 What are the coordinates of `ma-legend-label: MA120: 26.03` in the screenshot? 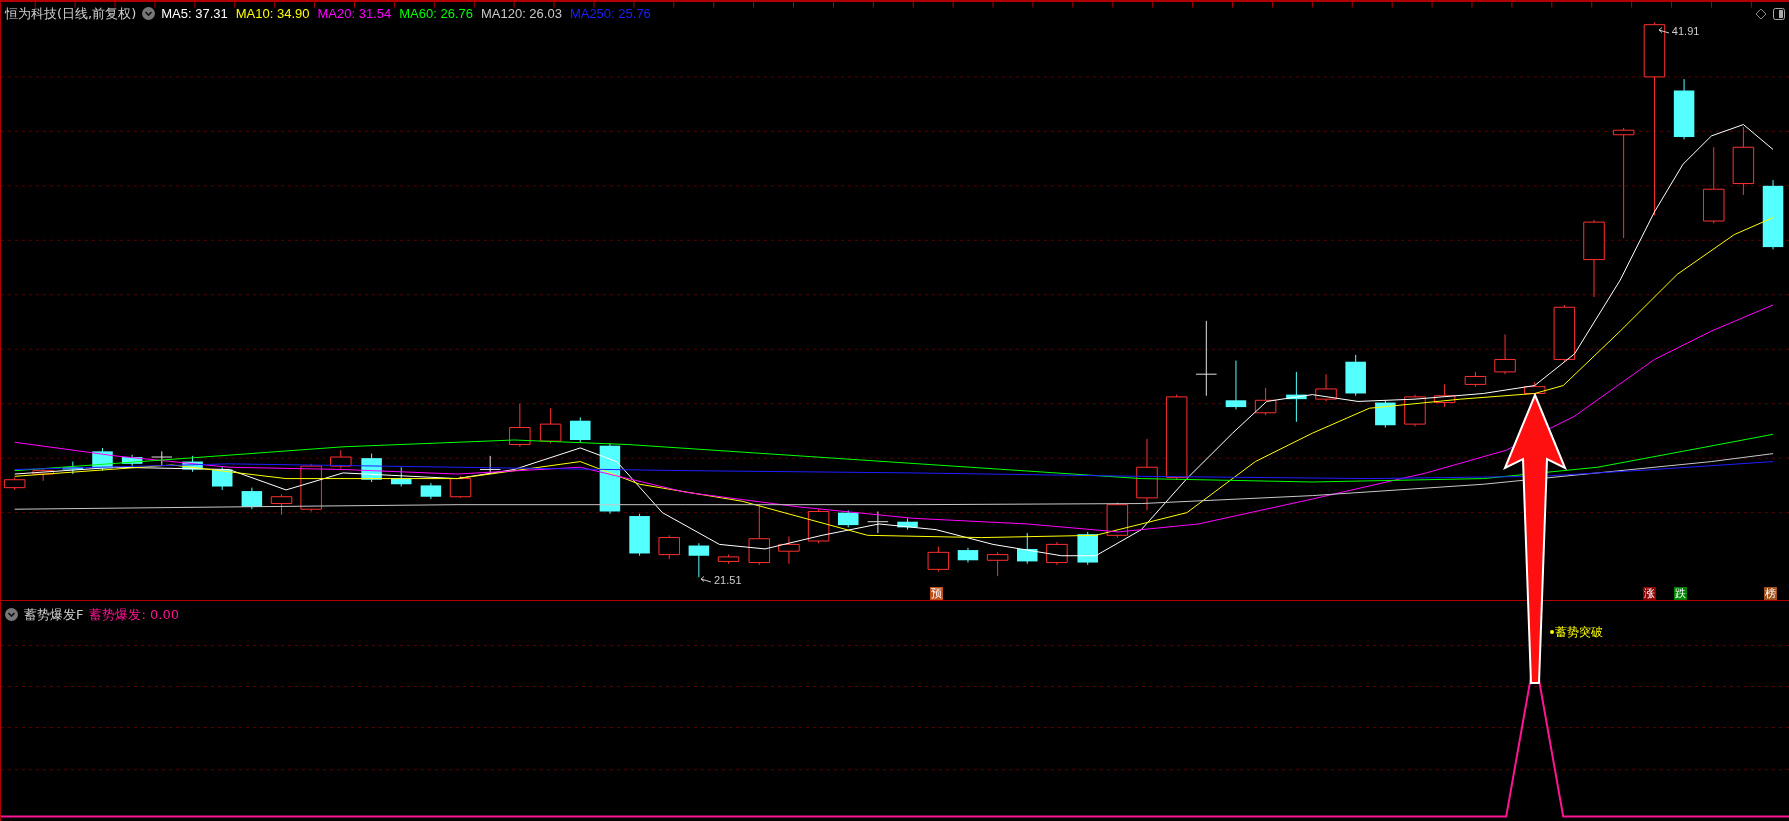 It's located at (521, 14).